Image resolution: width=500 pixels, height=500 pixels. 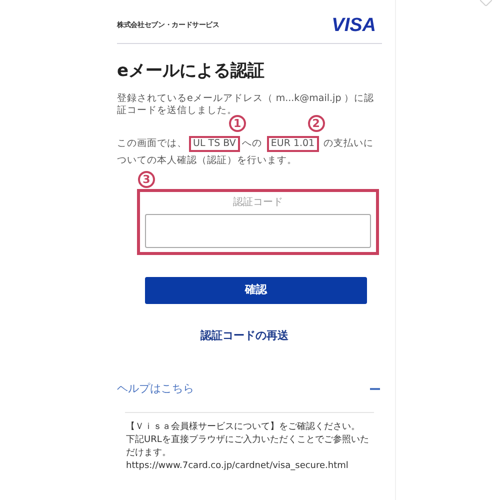 I want to click on resend-link: 認証コードの再送, so click(x=244, y=336).